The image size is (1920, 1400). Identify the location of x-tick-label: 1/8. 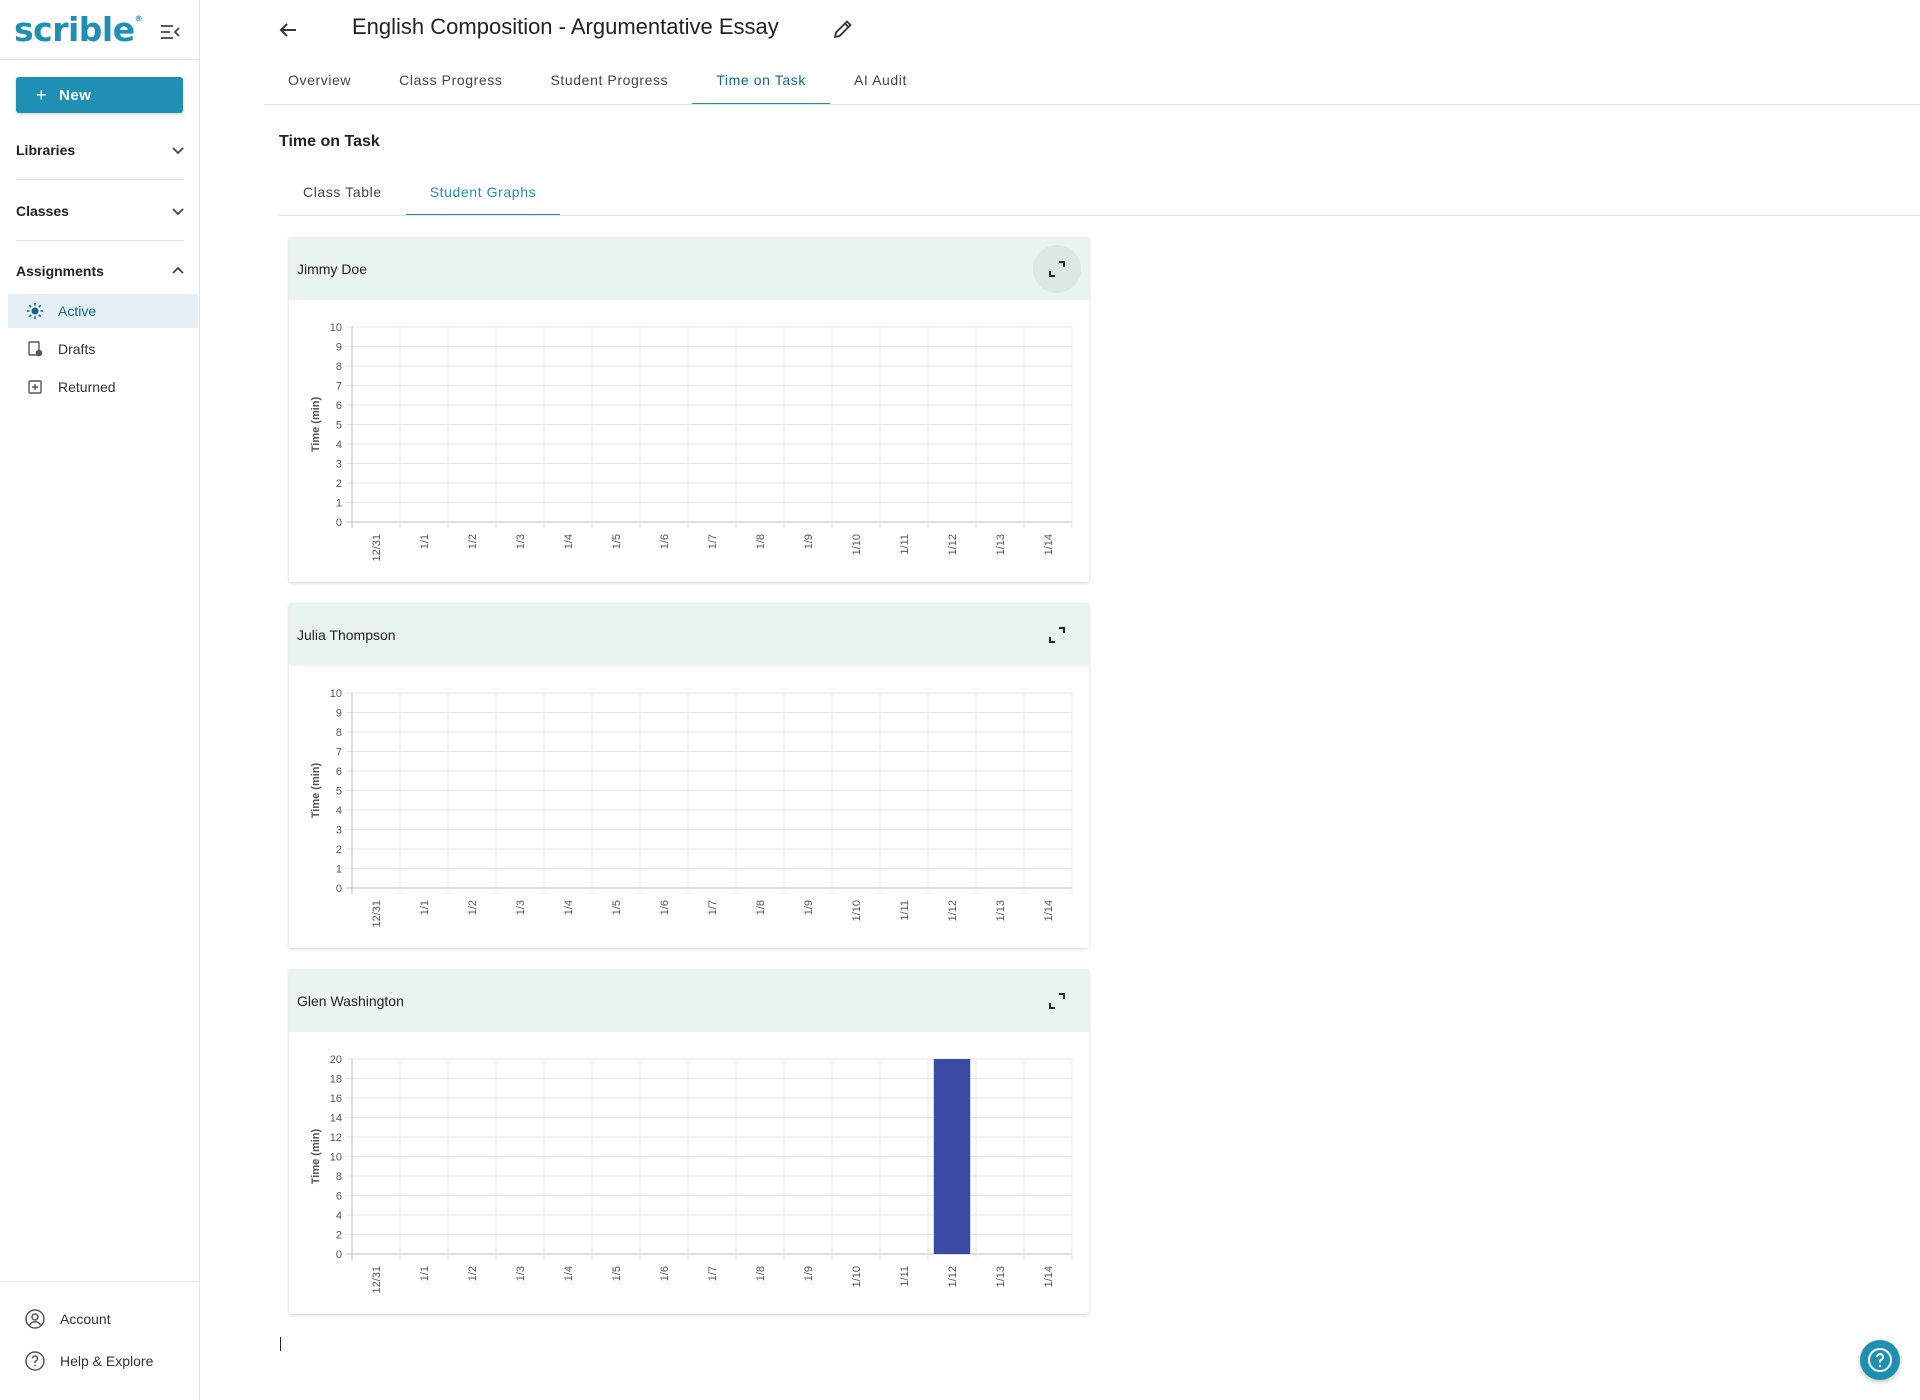
(761, 1273).